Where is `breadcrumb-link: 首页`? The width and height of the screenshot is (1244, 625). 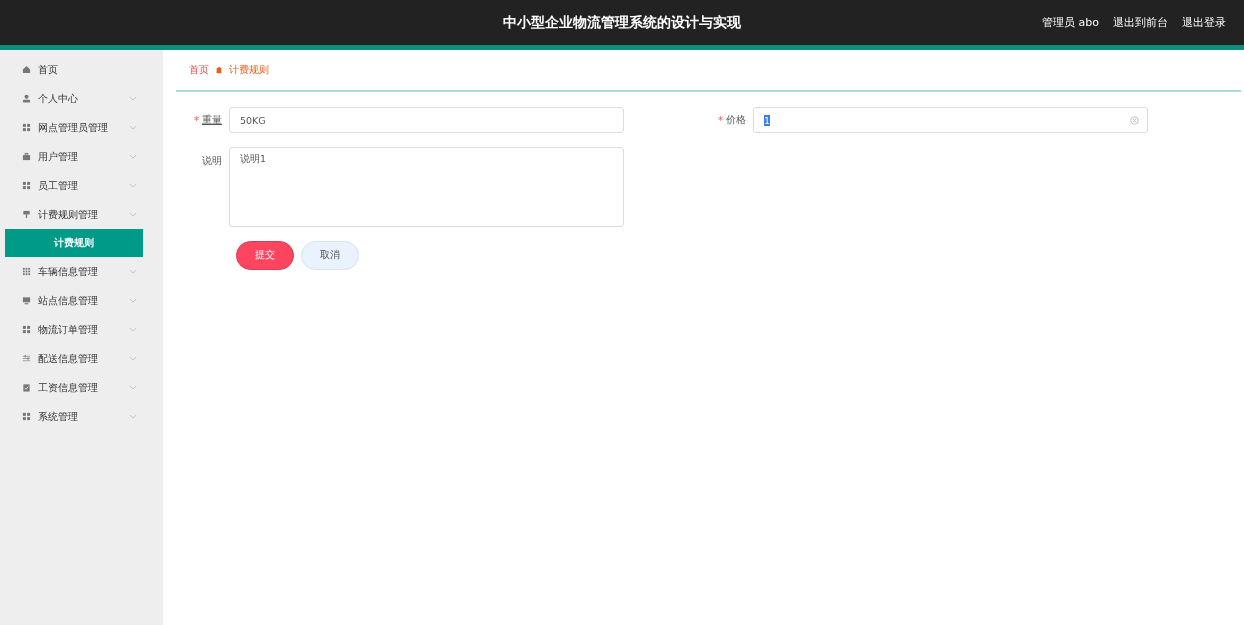 breadcrumb-link: 首页 is located at coordinates (199, 70).